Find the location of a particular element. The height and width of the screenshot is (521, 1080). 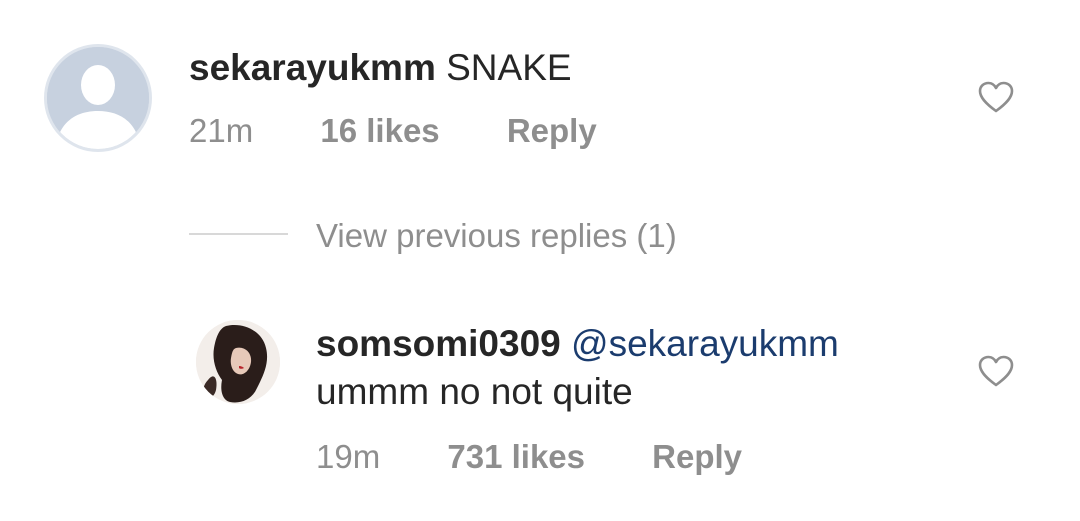

comment-reply-button: Reply is located at coordinates (552, 130).